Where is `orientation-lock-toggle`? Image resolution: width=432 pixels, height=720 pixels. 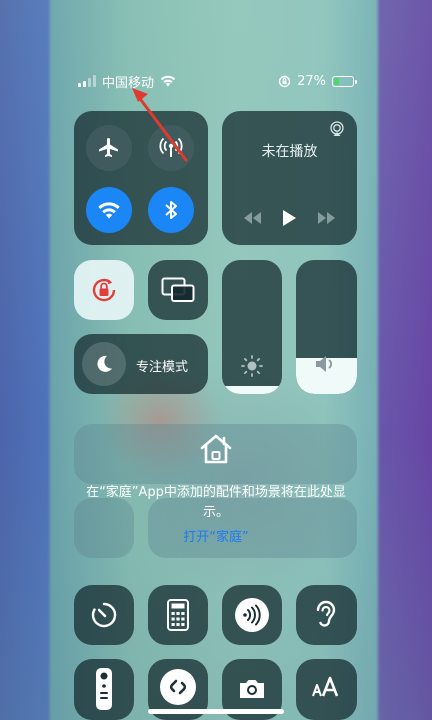 orientation-lock-toggle is located at coordinates (104, 290).